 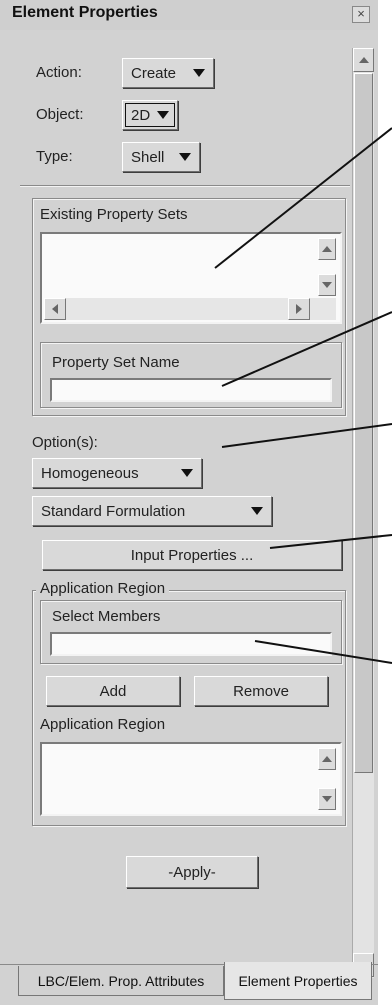 What do you see at coordinates (323, 652) in the screenshot?
I see `callout-line-select-members` at bounding box center [323, 652].